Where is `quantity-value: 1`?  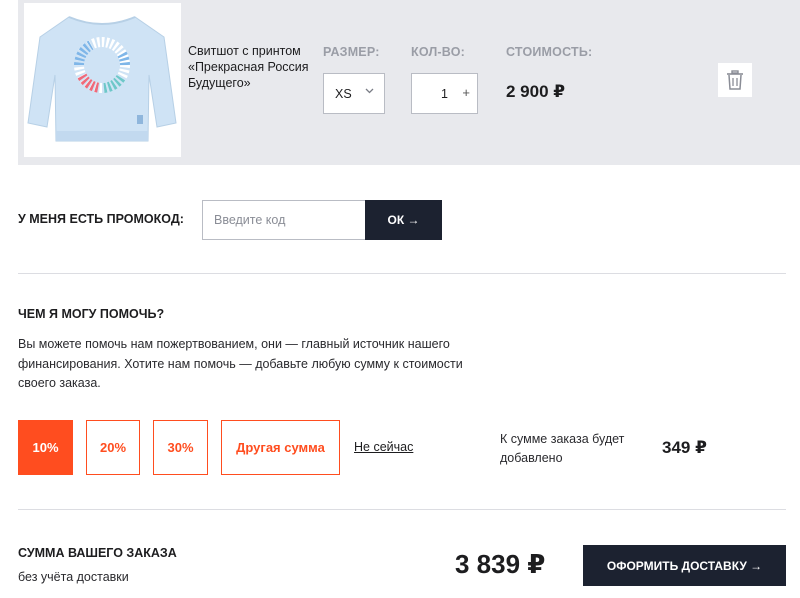 quantity-value: 1 is located at coordinates (444, 94).